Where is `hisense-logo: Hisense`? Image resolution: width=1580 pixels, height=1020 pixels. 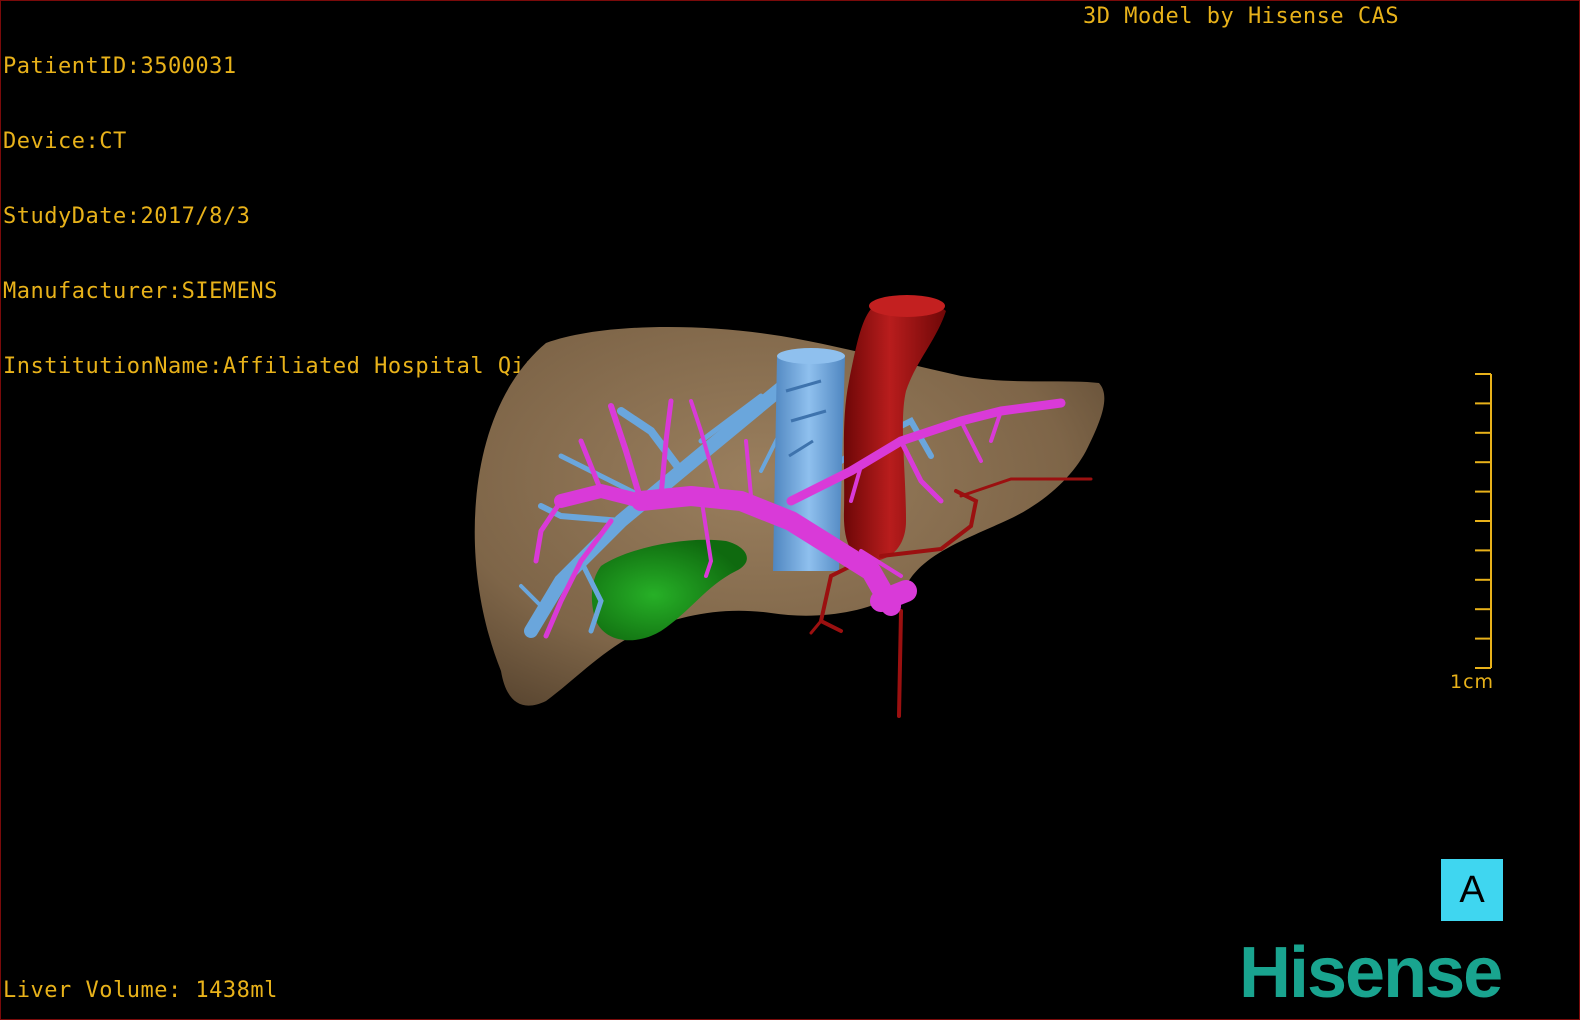 hisense-logo: Hisense is located at coordinates (1371, 973).